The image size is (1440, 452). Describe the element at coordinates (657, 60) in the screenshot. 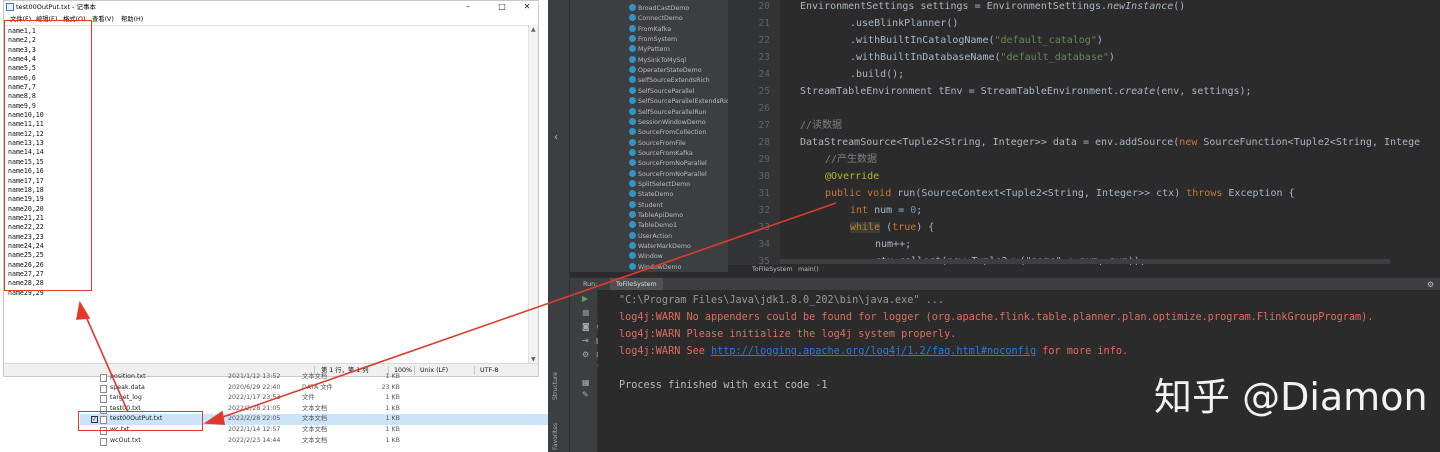

I see `tree-item: MySinkToMySql` at that location.